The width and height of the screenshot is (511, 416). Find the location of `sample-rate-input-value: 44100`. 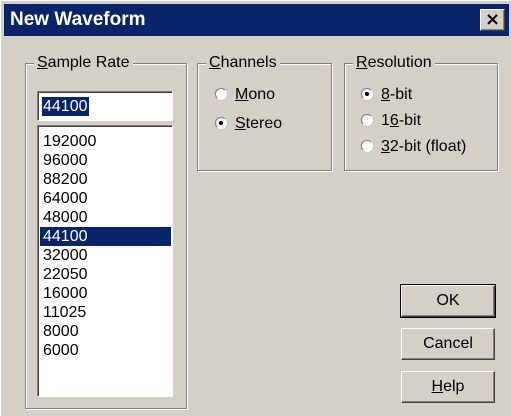

sample-rate-input-value: 44100 is located at coordinates (65, 106).